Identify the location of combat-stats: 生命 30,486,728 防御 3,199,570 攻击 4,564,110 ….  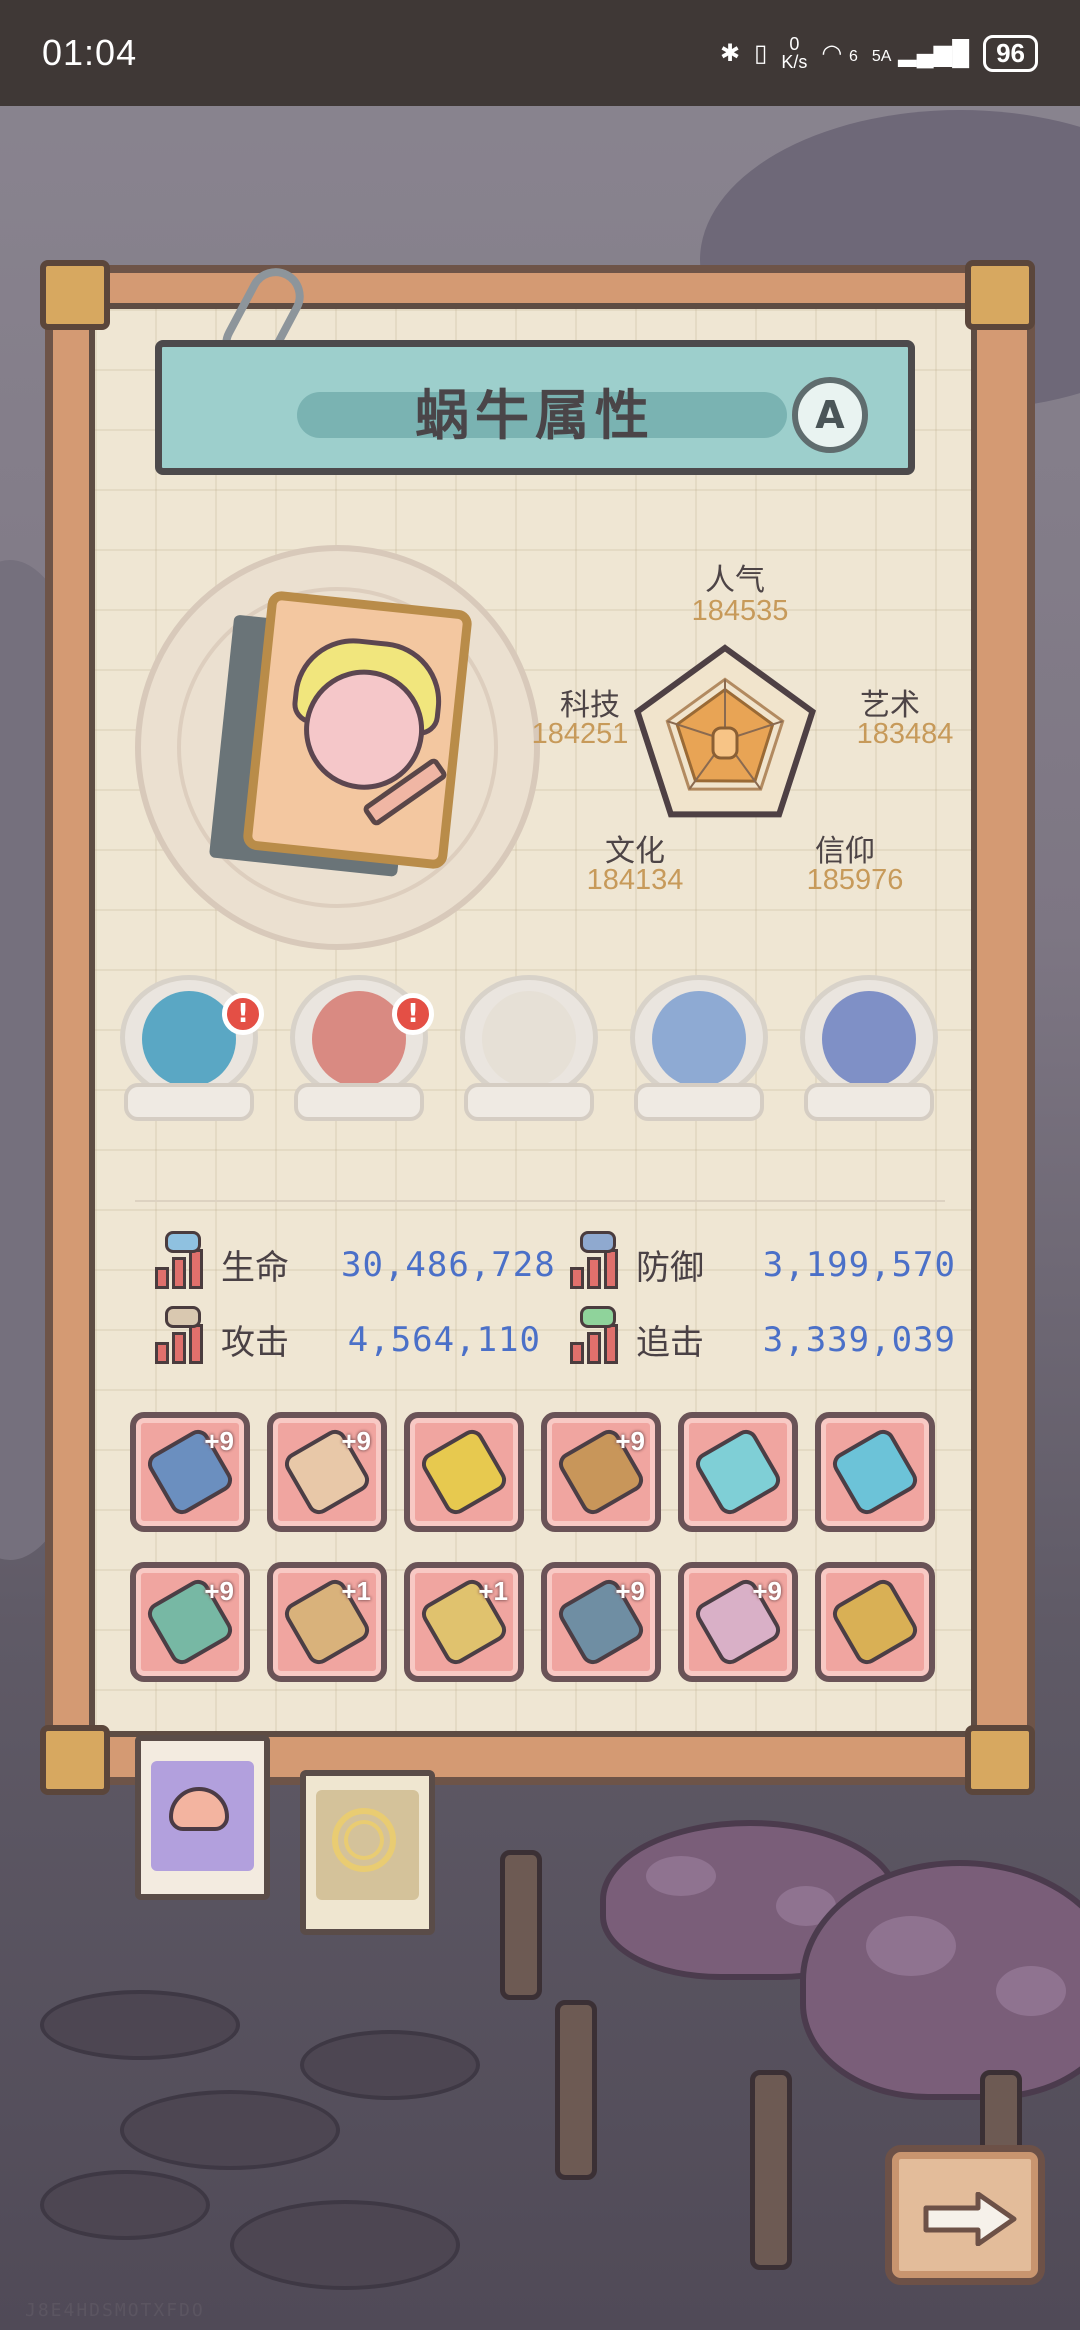
(545, 1290).